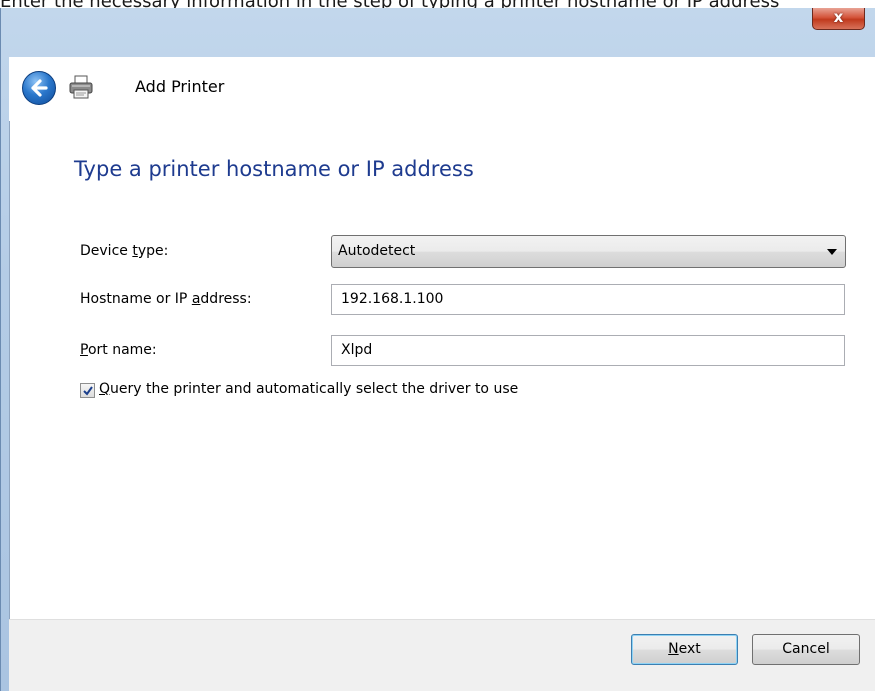 This screenshot has width=875, height=691. I want to click on footer-bar, so click(442, 655).